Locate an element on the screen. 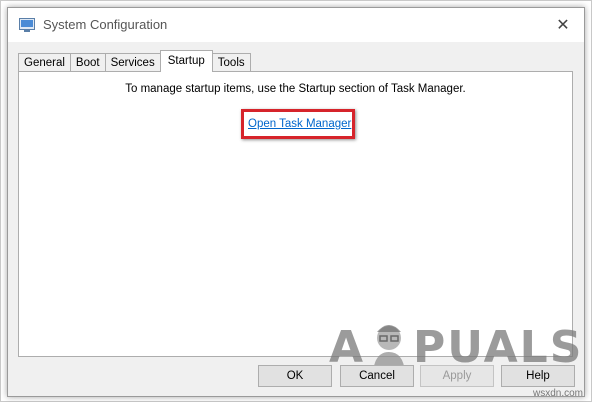 The width and height of the screenshot is (592, 402). cancel-button: Cancel is located at coordinates (377, 376).